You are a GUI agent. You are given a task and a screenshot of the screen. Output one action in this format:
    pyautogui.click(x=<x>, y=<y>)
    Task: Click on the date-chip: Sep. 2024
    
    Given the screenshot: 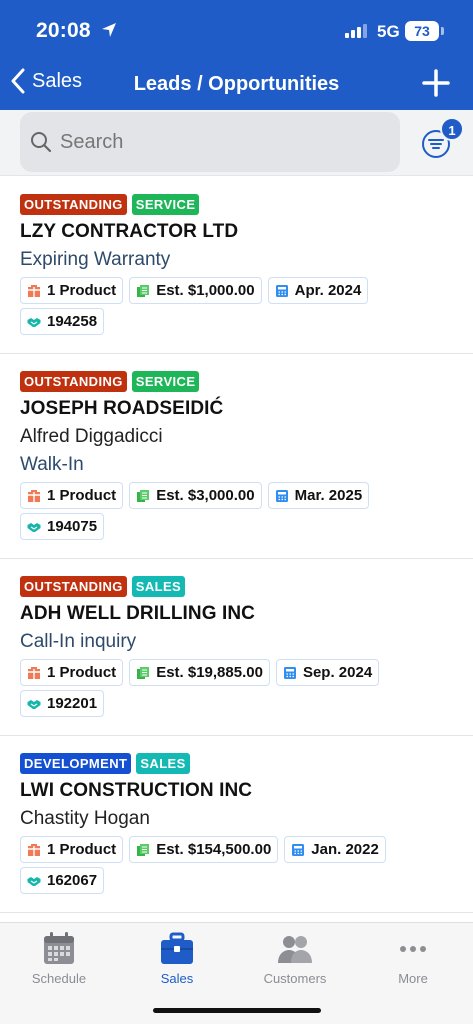 What is the action you would take?
    pyautogui.click(x=327, y=672)
    